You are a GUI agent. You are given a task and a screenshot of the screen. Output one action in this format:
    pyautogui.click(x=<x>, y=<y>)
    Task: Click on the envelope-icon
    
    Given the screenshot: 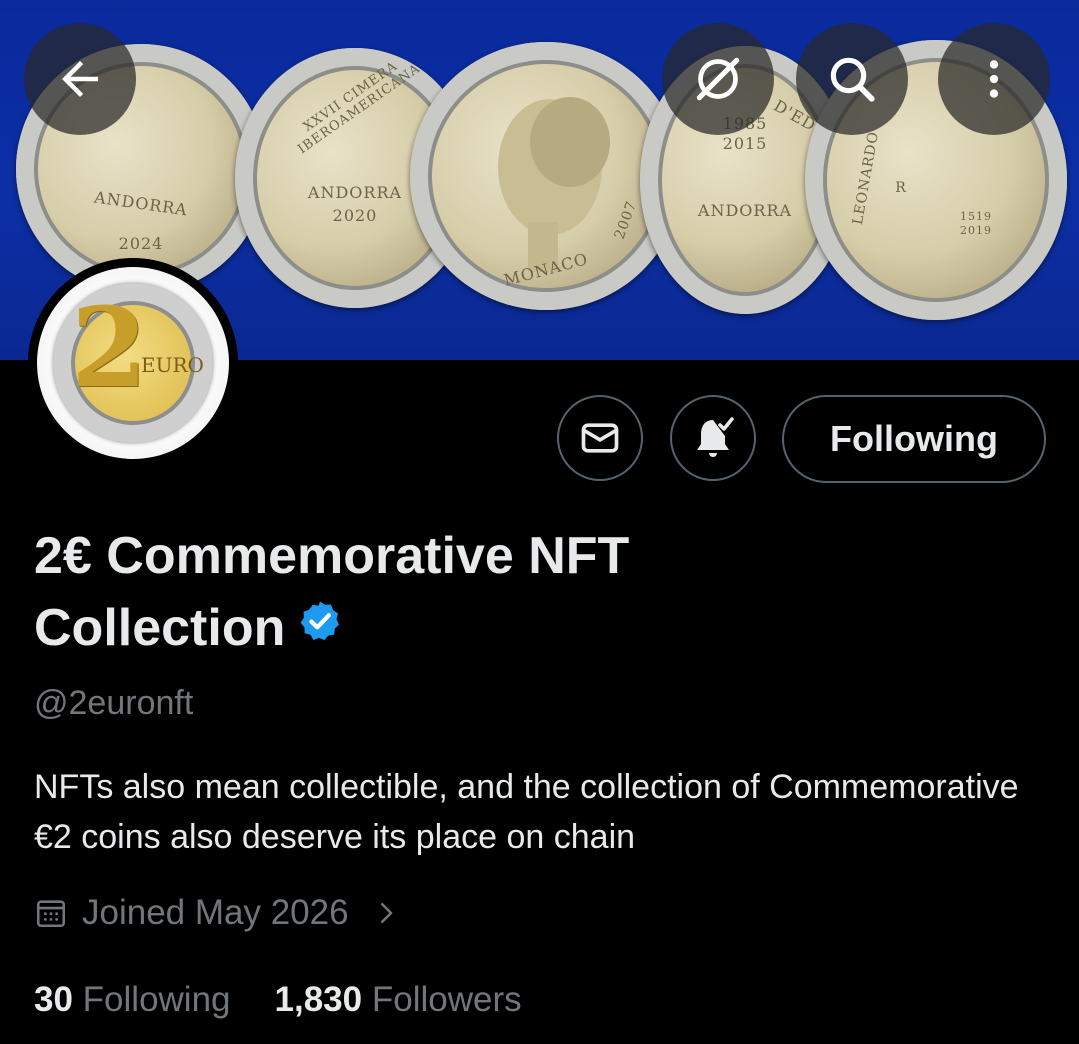 What is the action you would take?
    pyautogui.click(x=600, y=438)
    